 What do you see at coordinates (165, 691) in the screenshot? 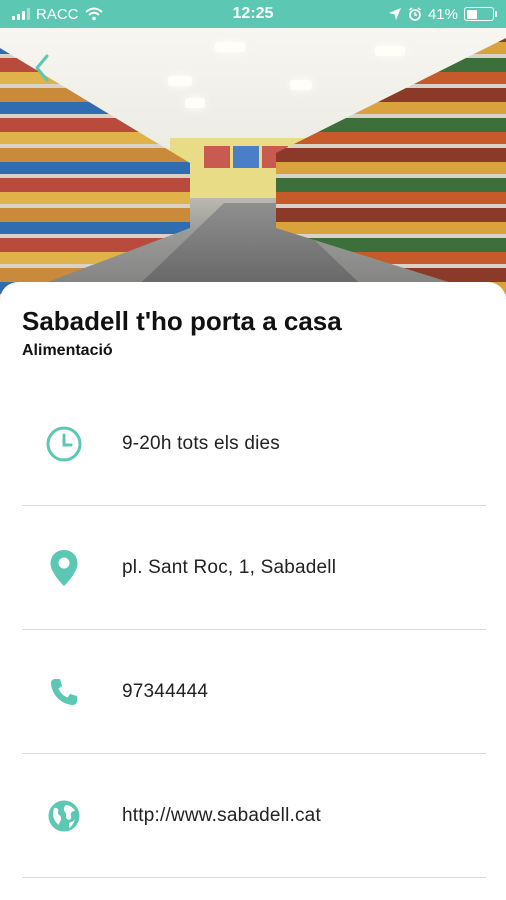
I see `phone-text: 97344444` at bounding box center [165, 691].